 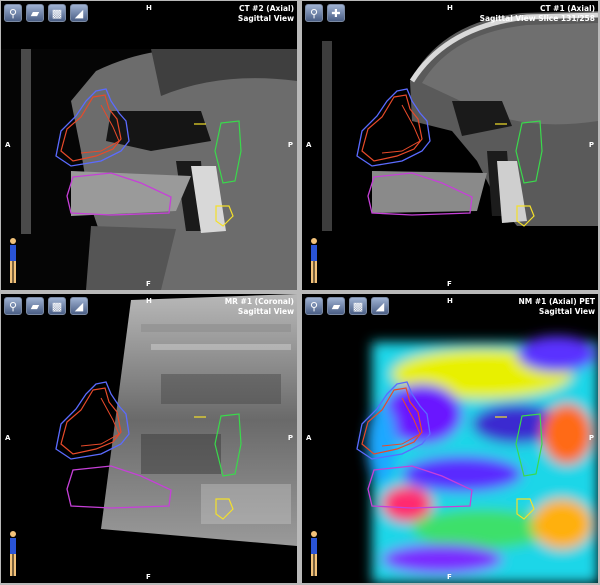 I want to click on viewport-title: CT #1 (Axial) Sagittal View Slice 131/258, so click(x=537, y=14).